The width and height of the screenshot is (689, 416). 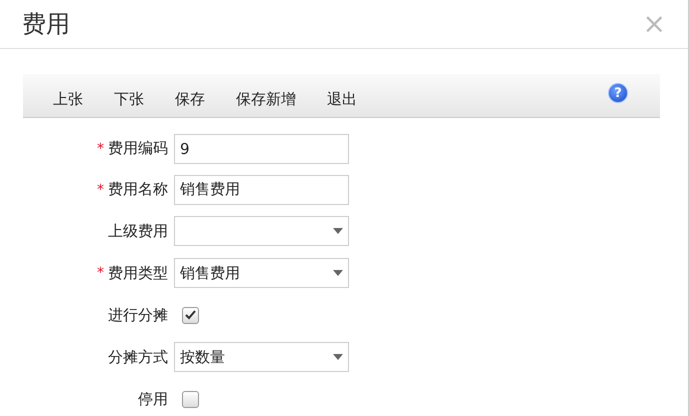 What do you see at coordinates (138, 148) in the screenshot?
I see `field-label: 费用编码` at bounding box center [138, 148].